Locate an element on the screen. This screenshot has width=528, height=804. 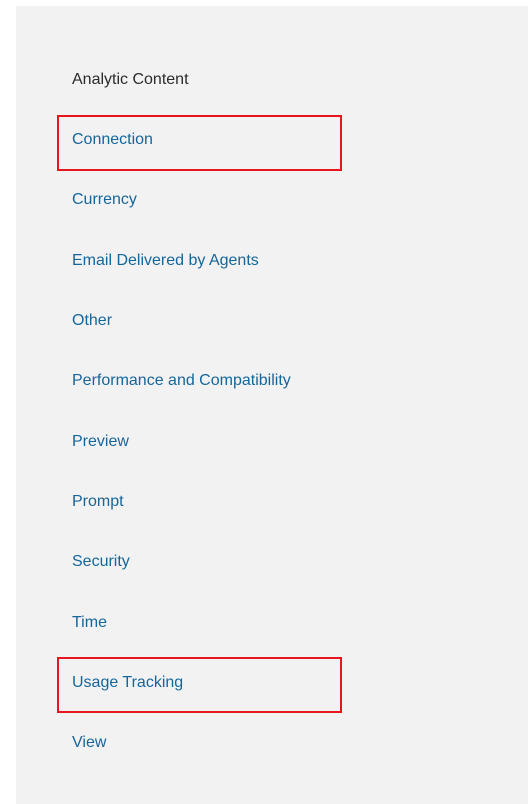
category-link-security: Security is located at coordinates (101, 562).